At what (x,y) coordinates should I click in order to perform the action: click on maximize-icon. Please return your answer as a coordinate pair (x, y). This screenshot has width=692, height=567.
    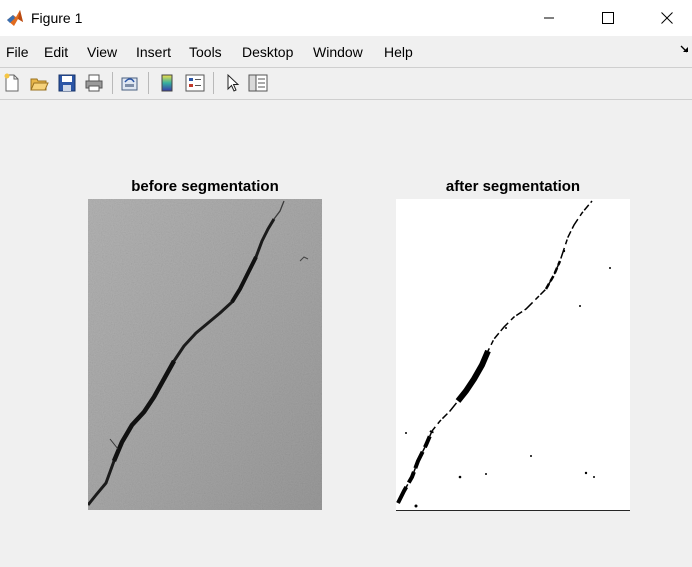
    Looking at the image, I should click on (608, 18).